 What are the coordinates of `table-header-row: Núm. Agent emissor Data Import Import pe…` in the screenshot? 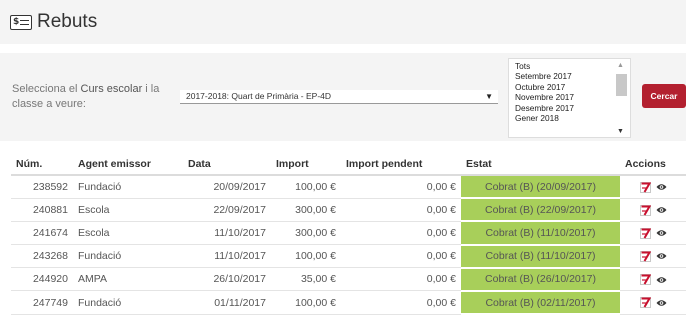 It's located at (348, 164).